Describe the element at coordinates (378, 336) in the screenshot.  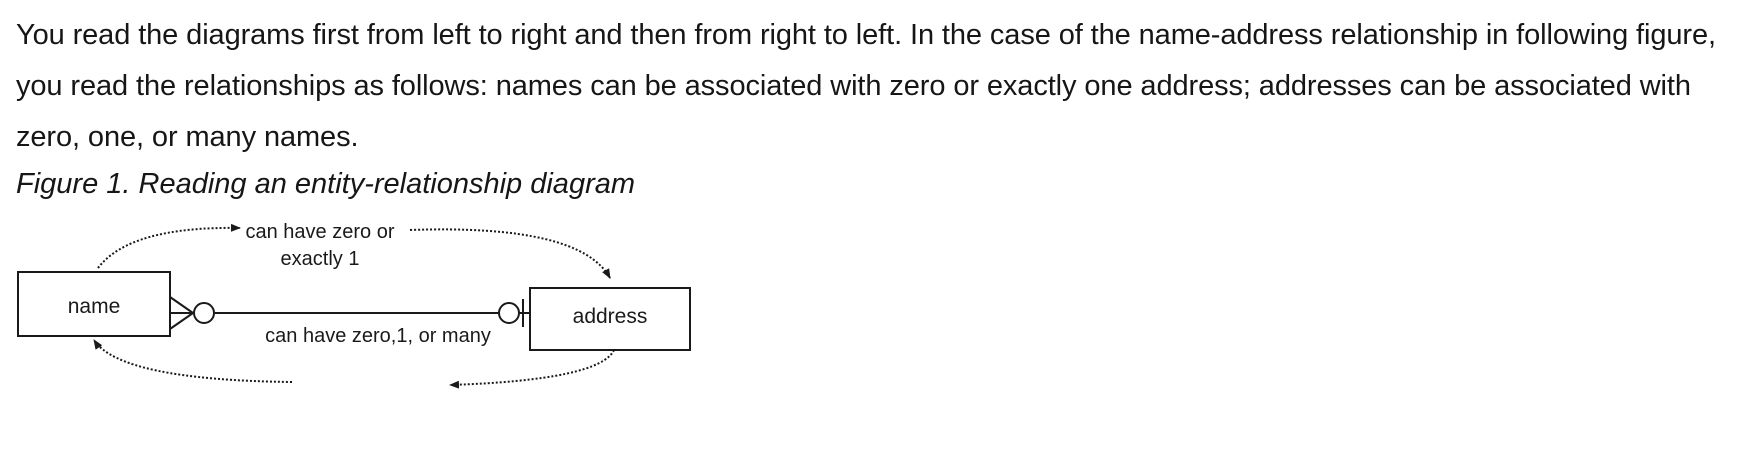
I see `bottom-relationship-label: can have zero,1, or many` at that location.